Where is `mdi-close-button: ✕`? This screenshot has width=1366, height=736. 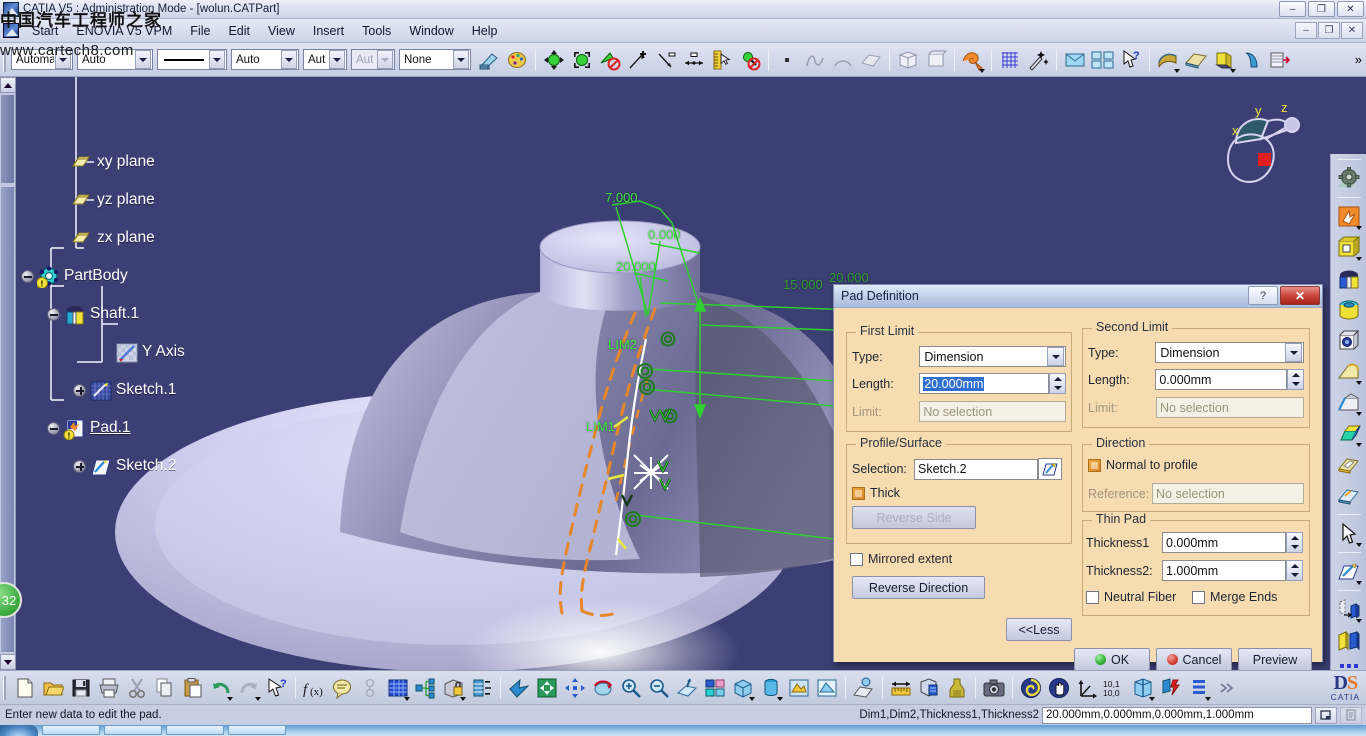 mdi-close-button: ✕ is located at coordinates (1352, 30).